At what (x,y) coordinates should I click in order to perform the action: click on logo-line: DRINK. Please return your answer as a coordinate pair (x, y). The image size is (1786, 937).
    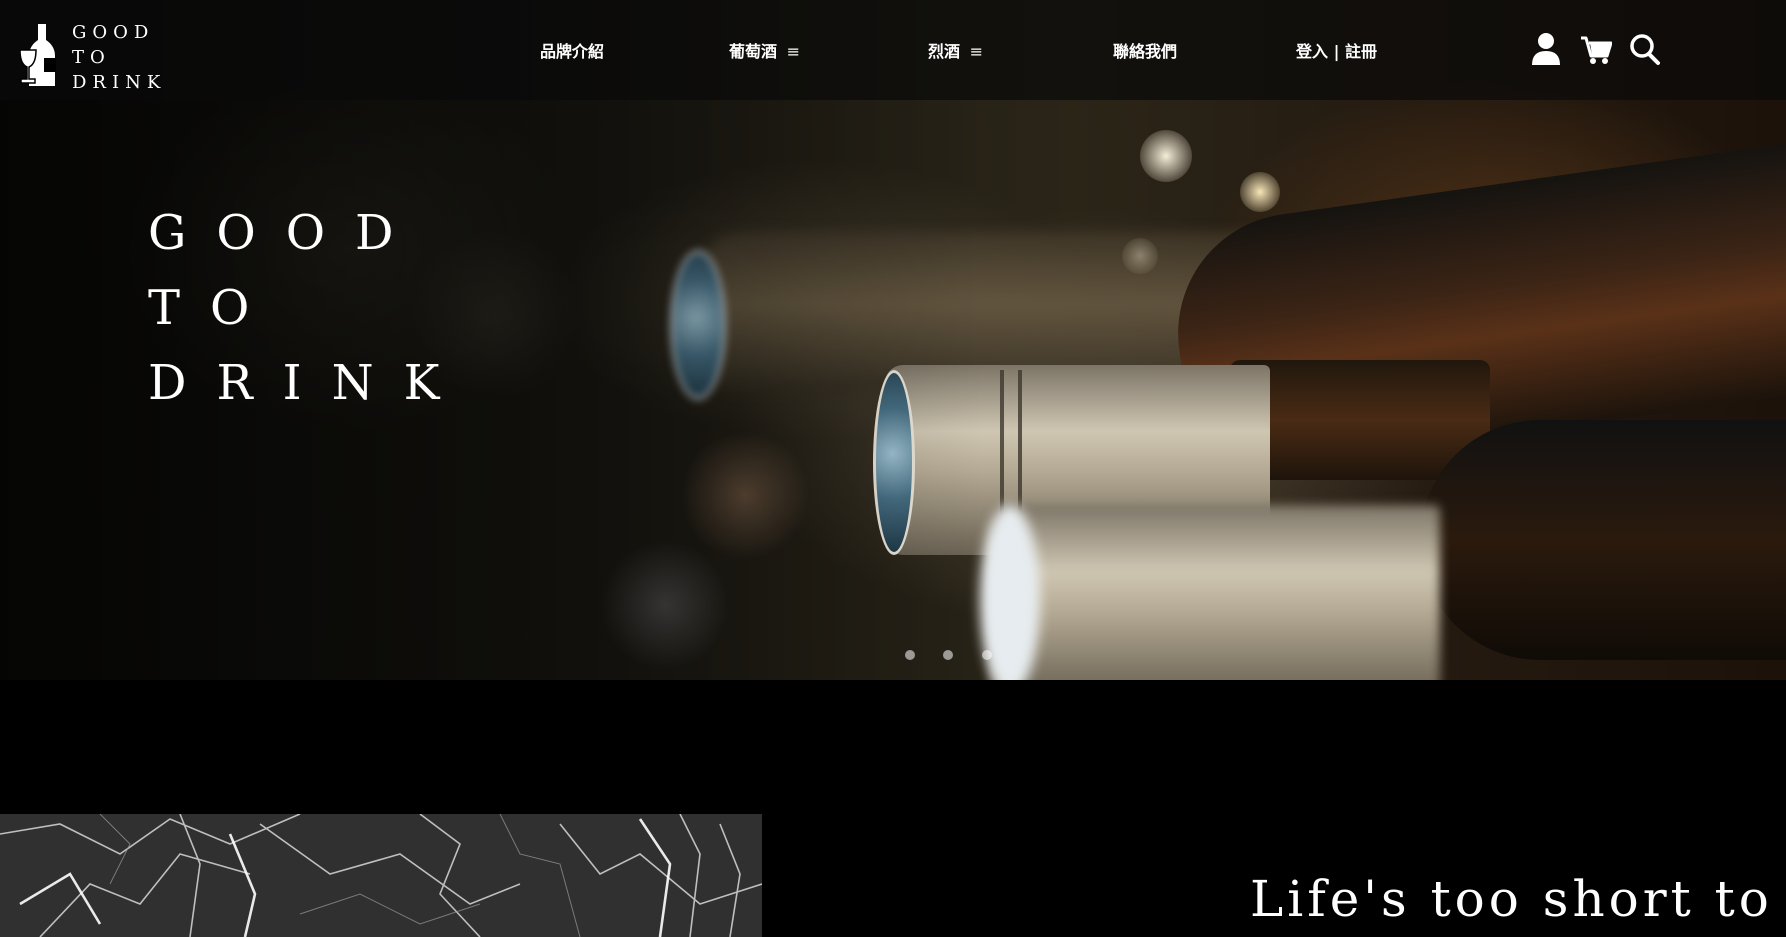
    Looking at the image, I should click on (119, 82).